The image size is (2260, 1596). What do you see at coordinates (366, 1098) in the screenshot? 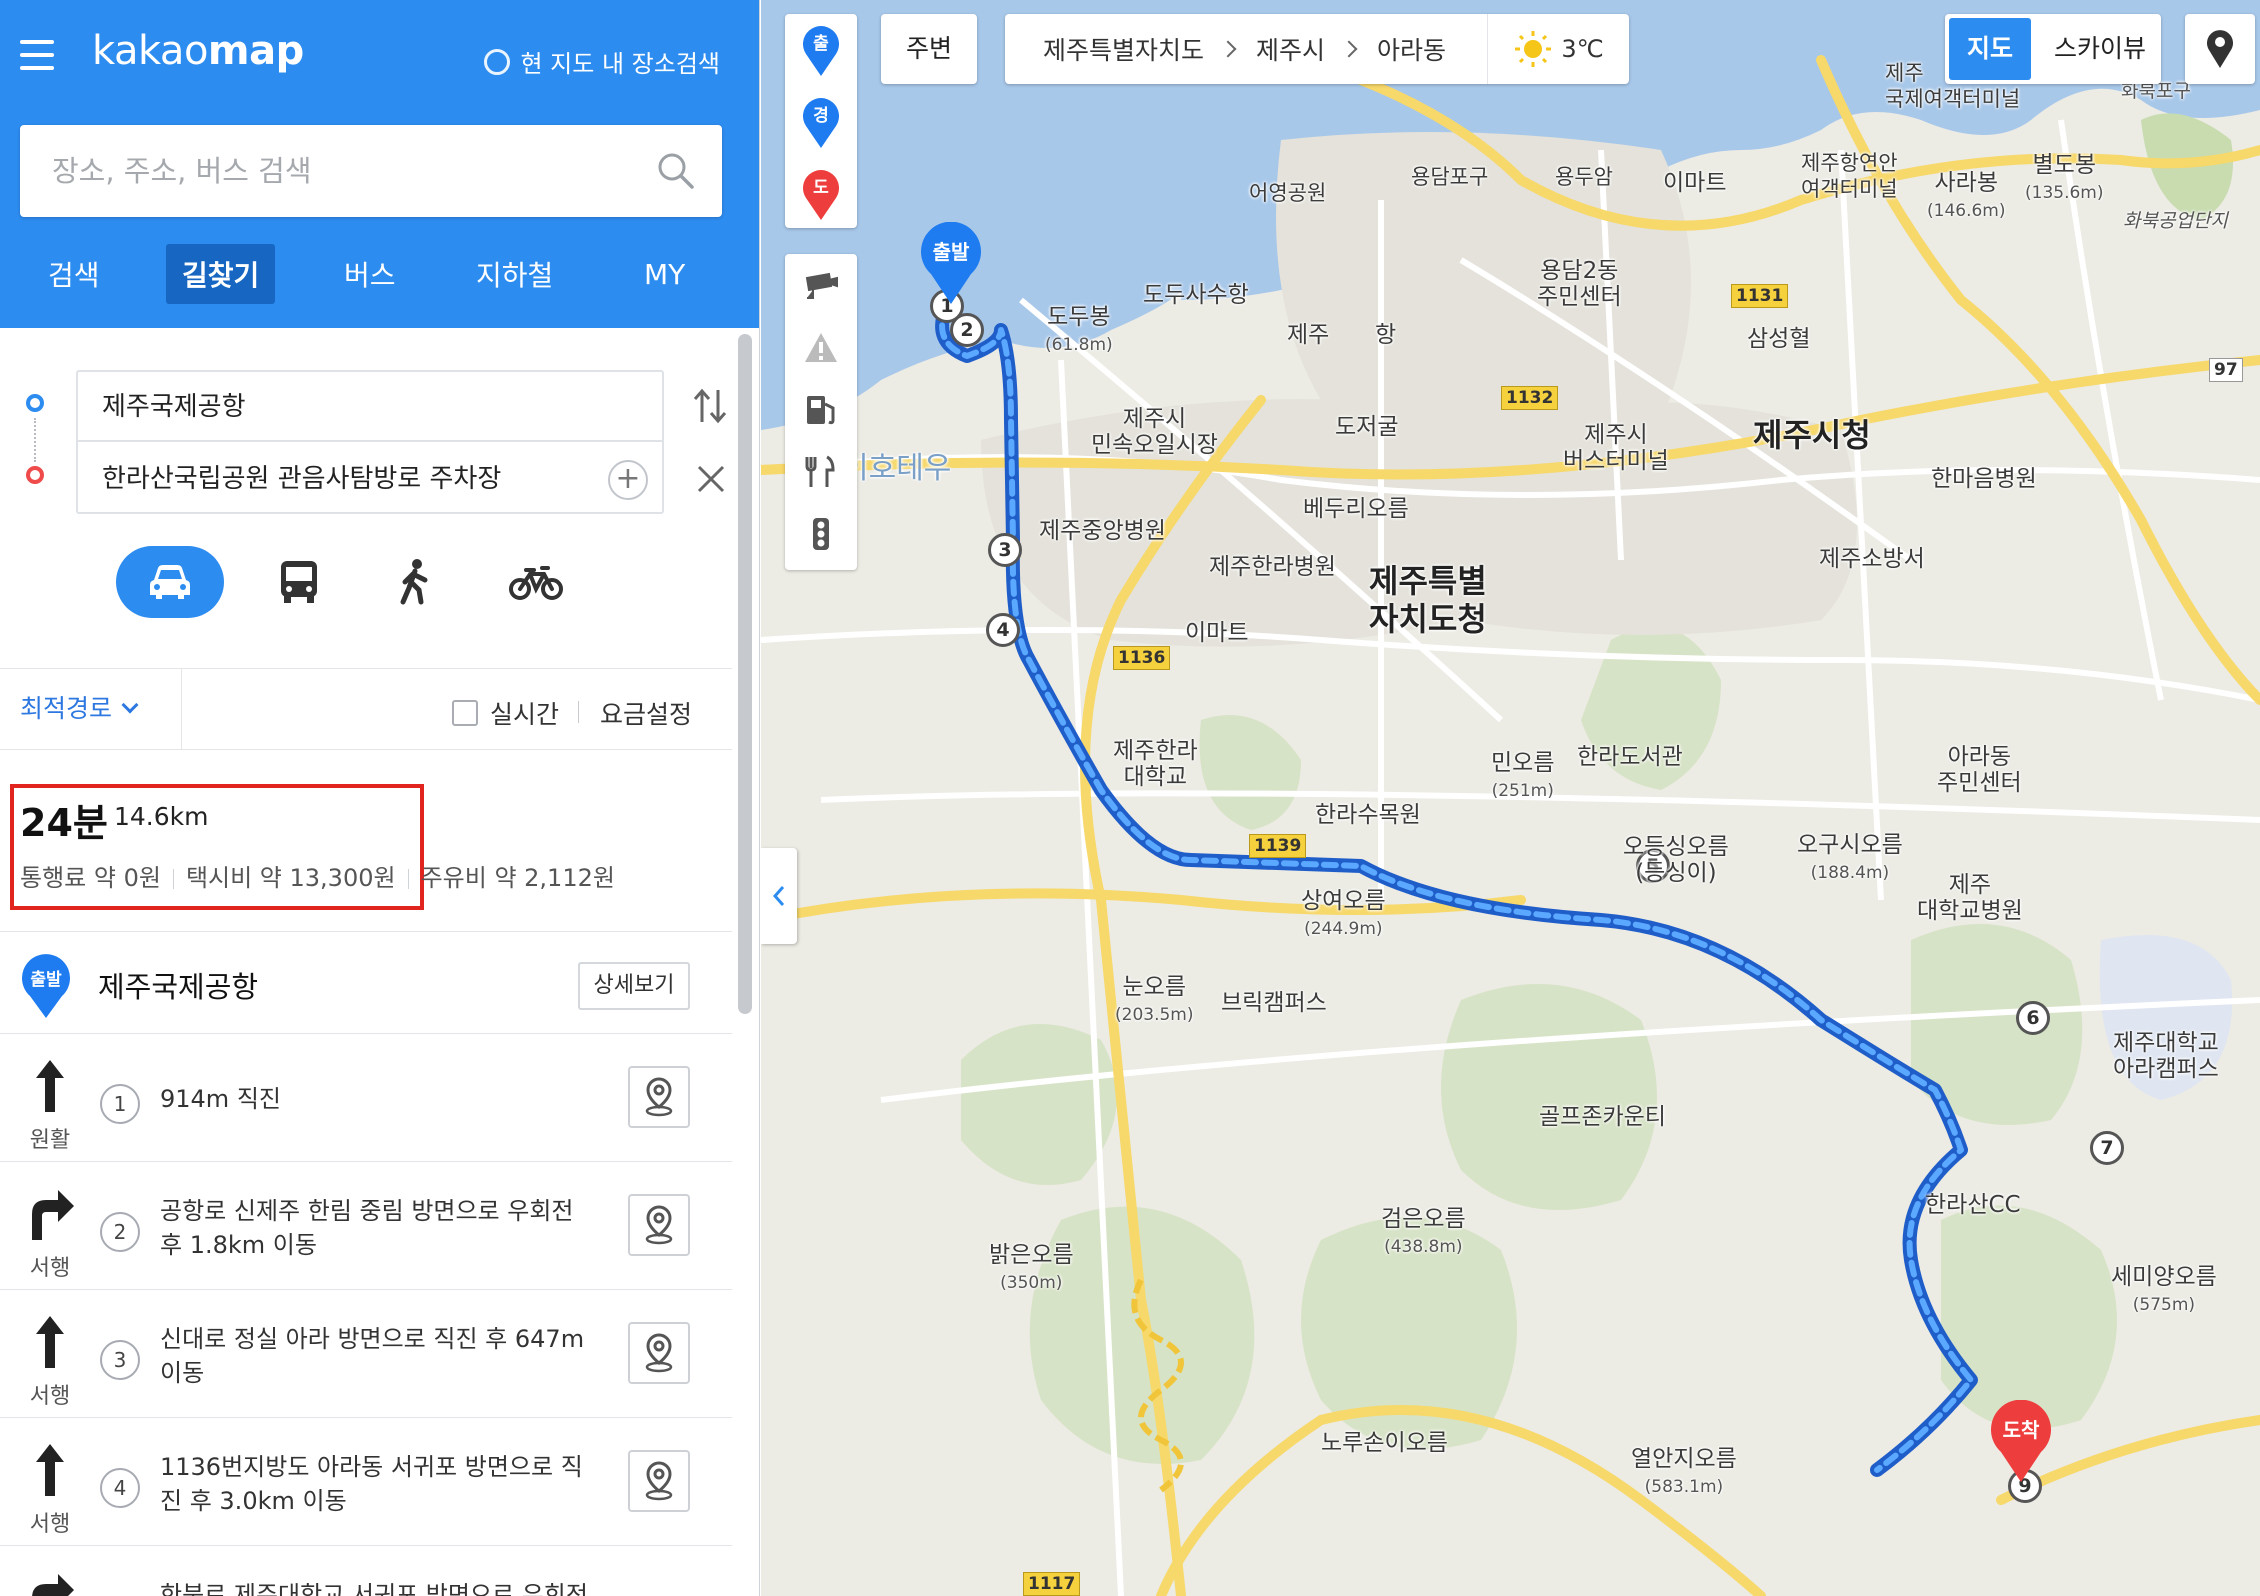
I see `route-step: 원활 1 914m 직진` at bounding box center [366, 1098].